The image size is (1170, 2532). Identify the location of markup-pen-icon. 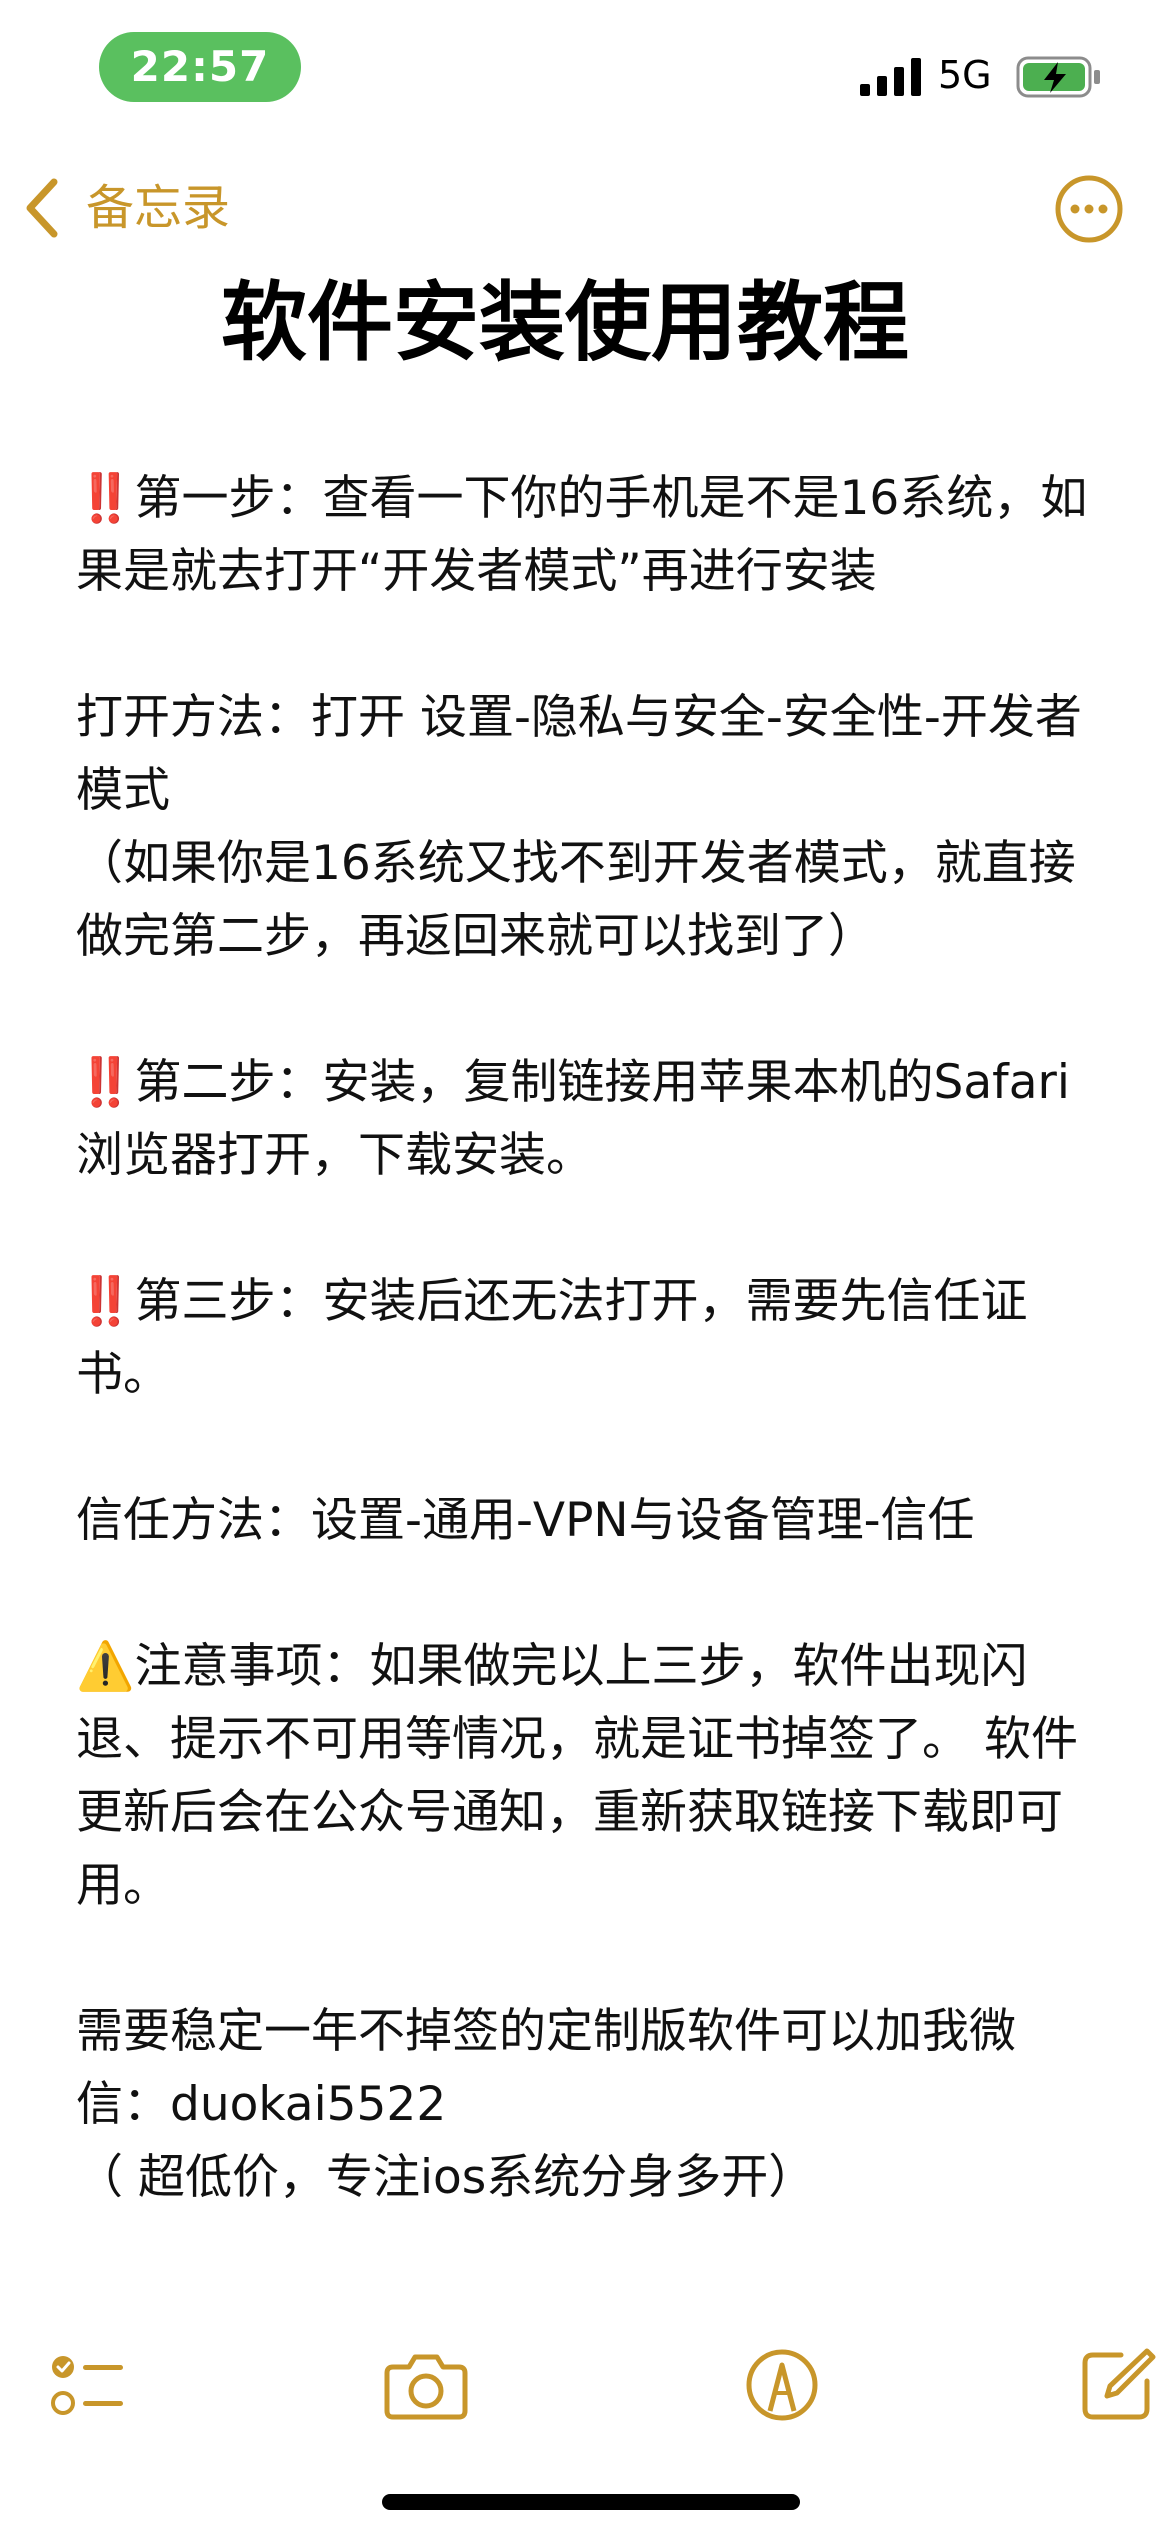
(782, 2385).